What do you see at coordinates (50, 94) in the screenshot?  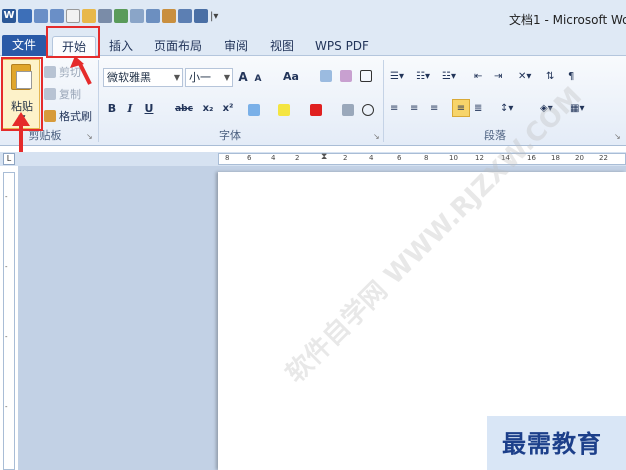 I see `copy-icon` at bounding box center [50, 94].